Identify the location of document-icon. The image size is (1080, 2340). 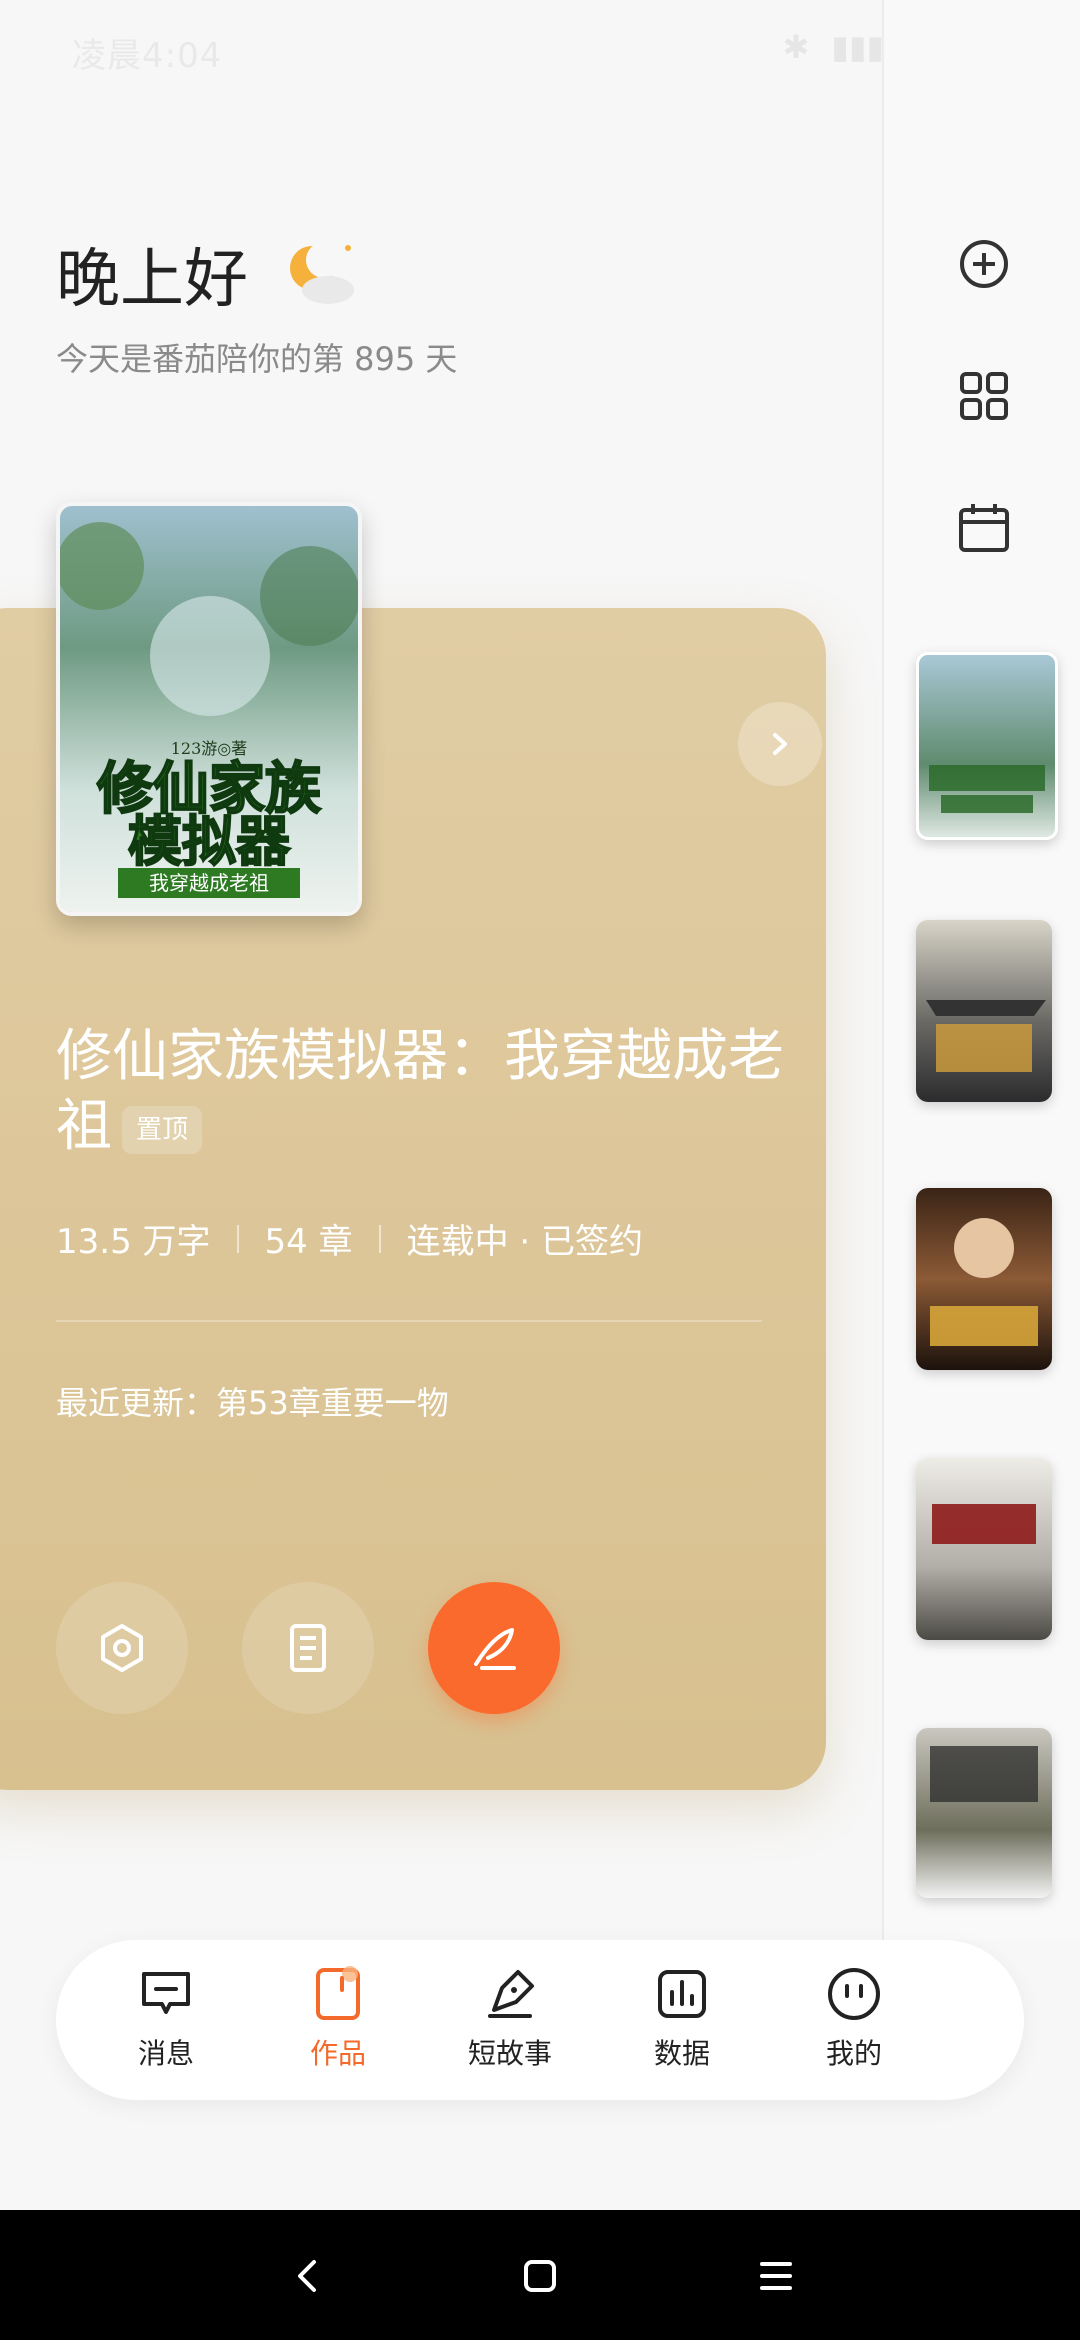
(308, 1648).